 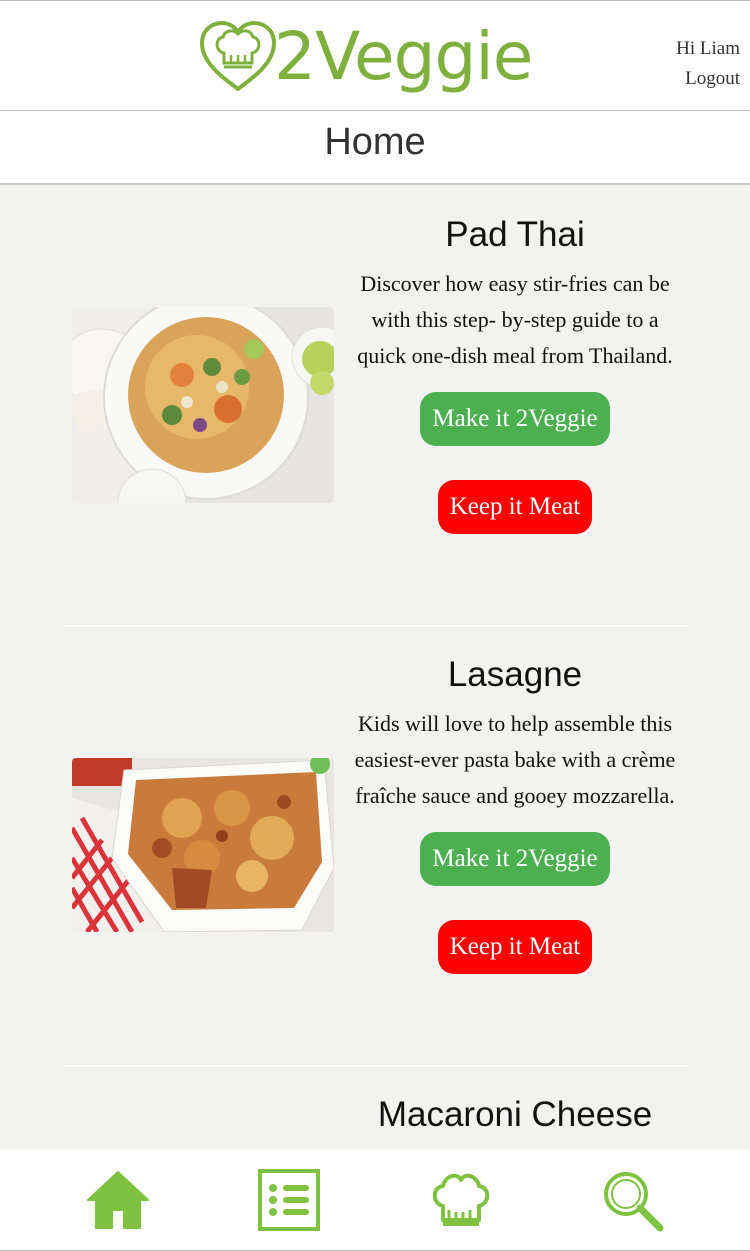 What do you see at coordinates (708, 79) in the screenshot?
I see `logout-link: Logout` at bounding box center [708, 79].